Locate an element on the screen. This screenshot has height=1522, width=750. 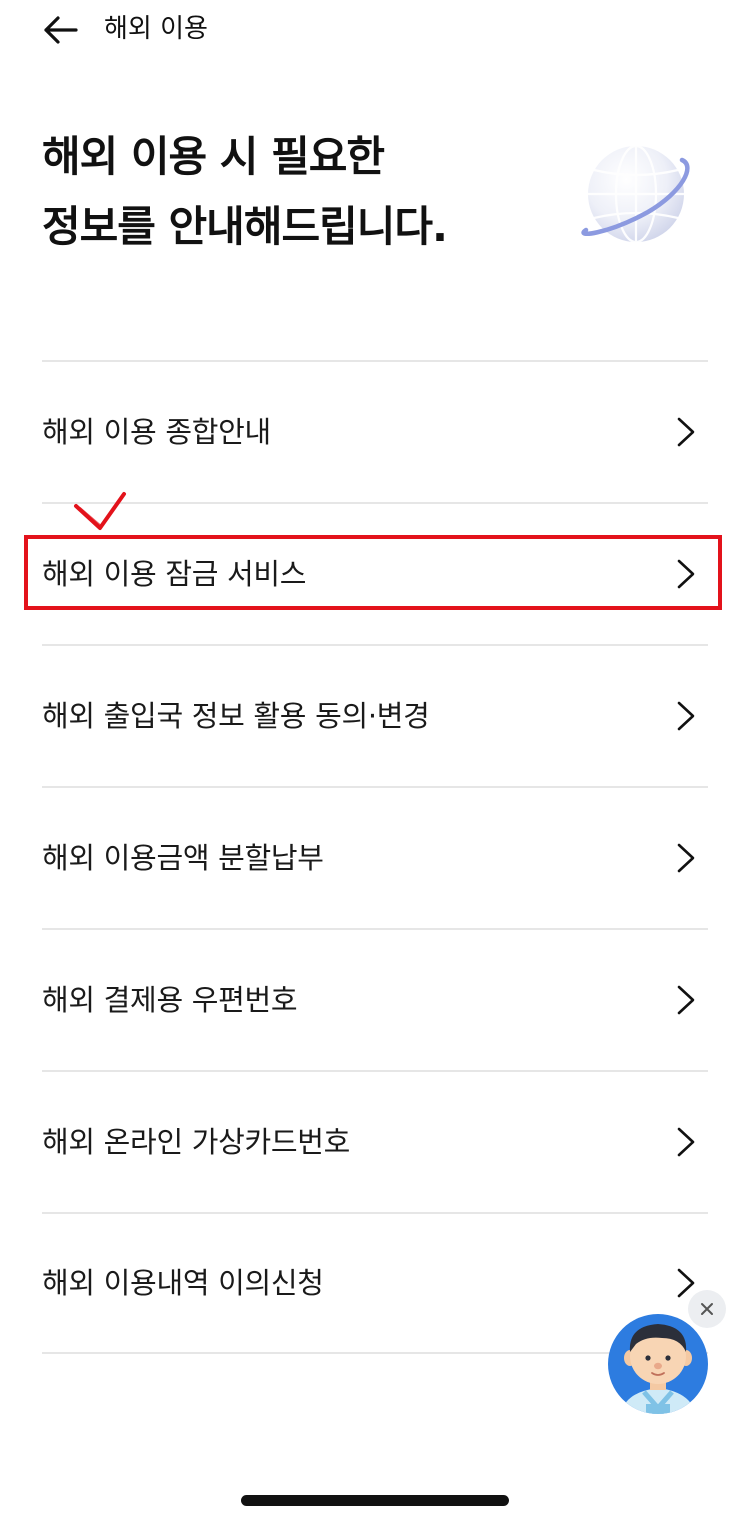
menu-item-label: 해외 이용 잠금 서비스 is located at coordinates (174, 574).